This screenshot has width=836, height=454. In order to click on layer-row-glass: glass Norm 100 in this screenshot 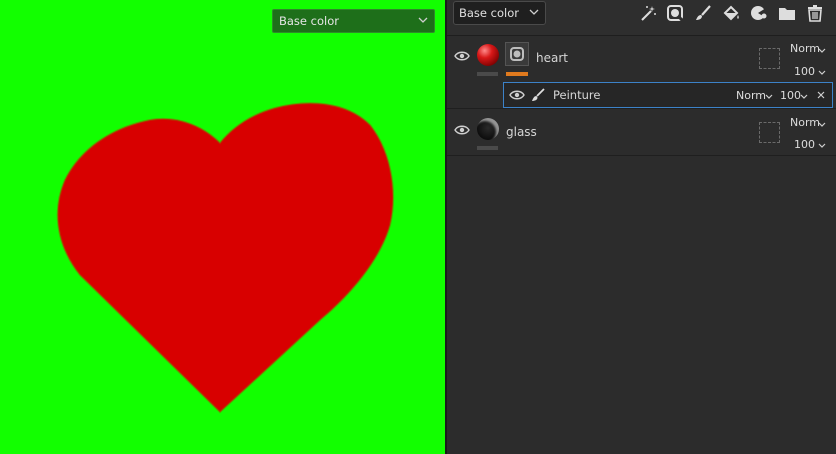, I will do `click(641, 133)`.